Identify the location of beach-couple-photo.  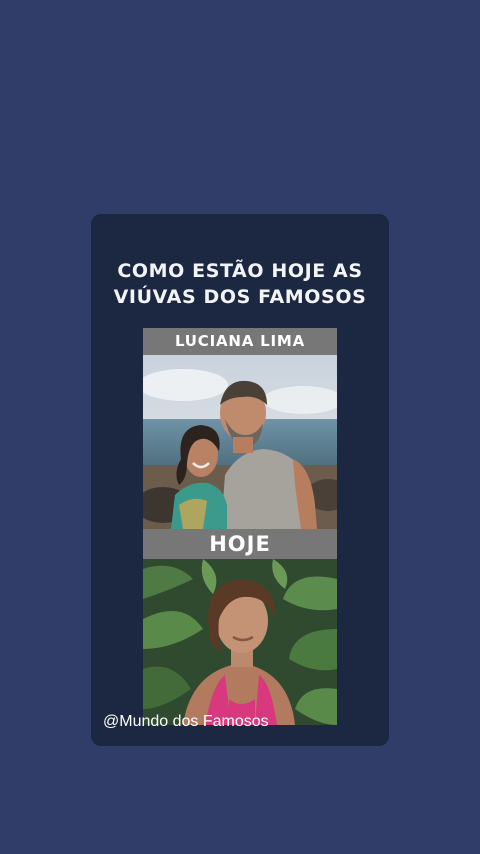
(240, 442).